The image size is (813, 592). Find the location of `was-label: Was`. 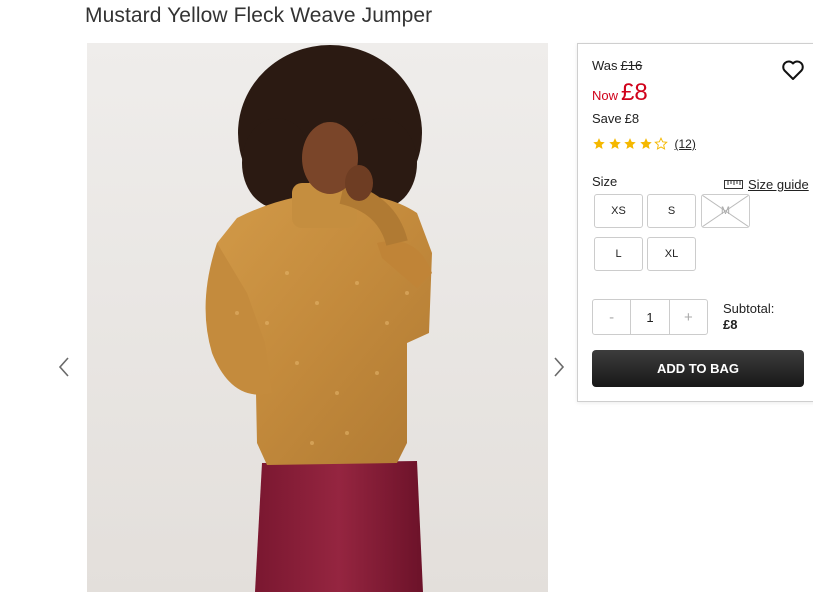

was-label: Was is located at coordinates (605, 65).